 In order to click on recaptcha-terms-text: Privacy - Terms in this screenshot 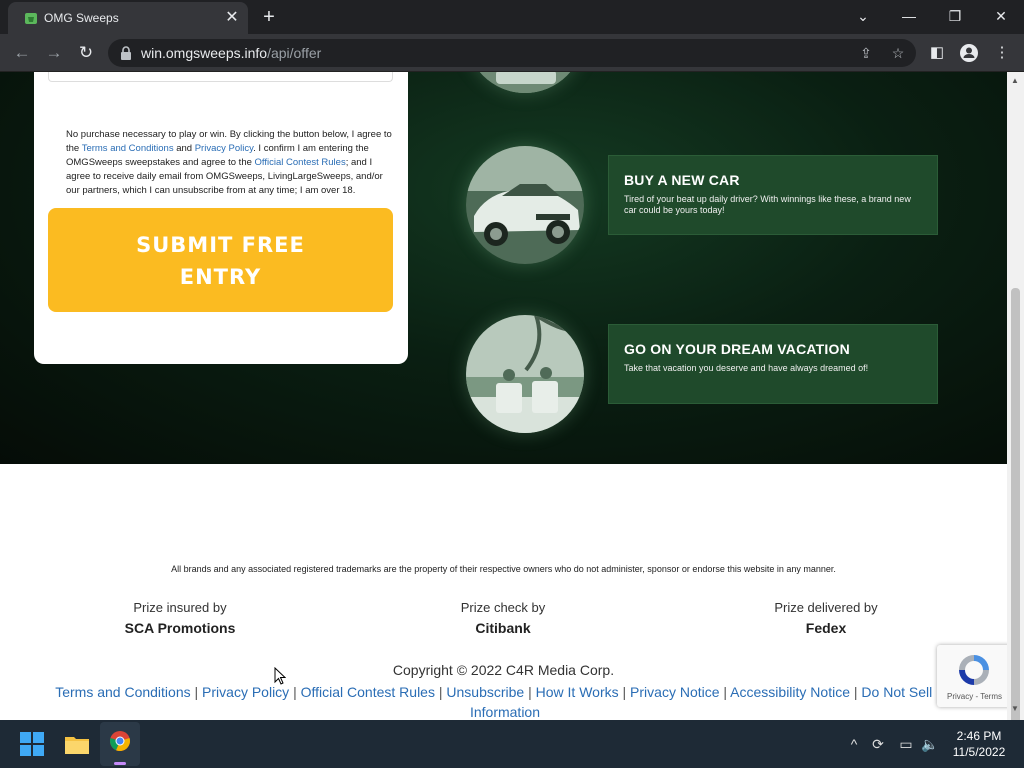, I will do `click(972, 696)`.